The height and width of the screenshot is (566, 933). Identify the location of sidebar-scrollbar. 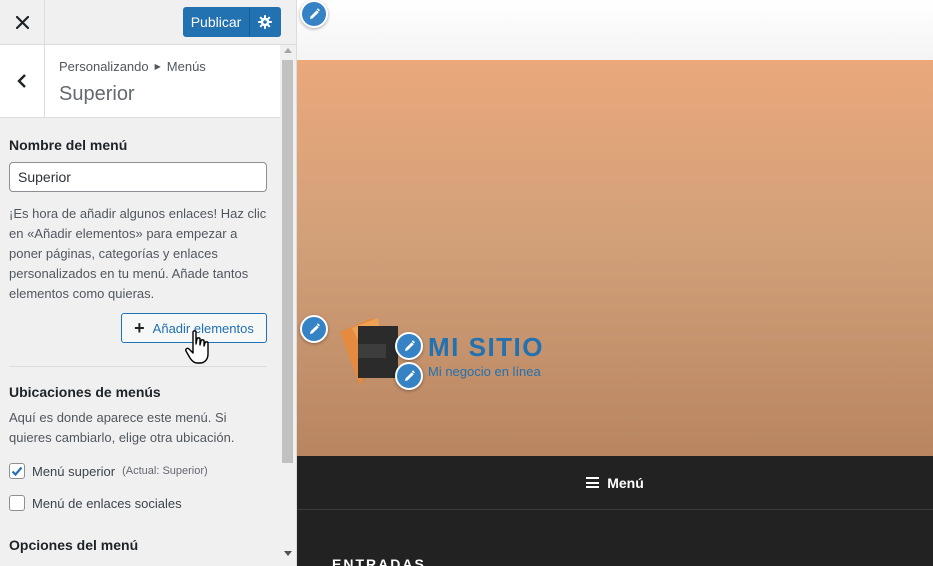
(288, 305).